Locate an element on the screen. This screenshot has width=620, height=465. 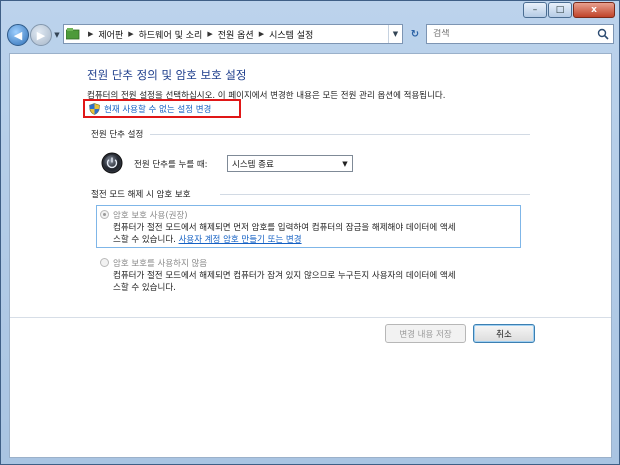
close-button: x is located at coordinates (594, 10).